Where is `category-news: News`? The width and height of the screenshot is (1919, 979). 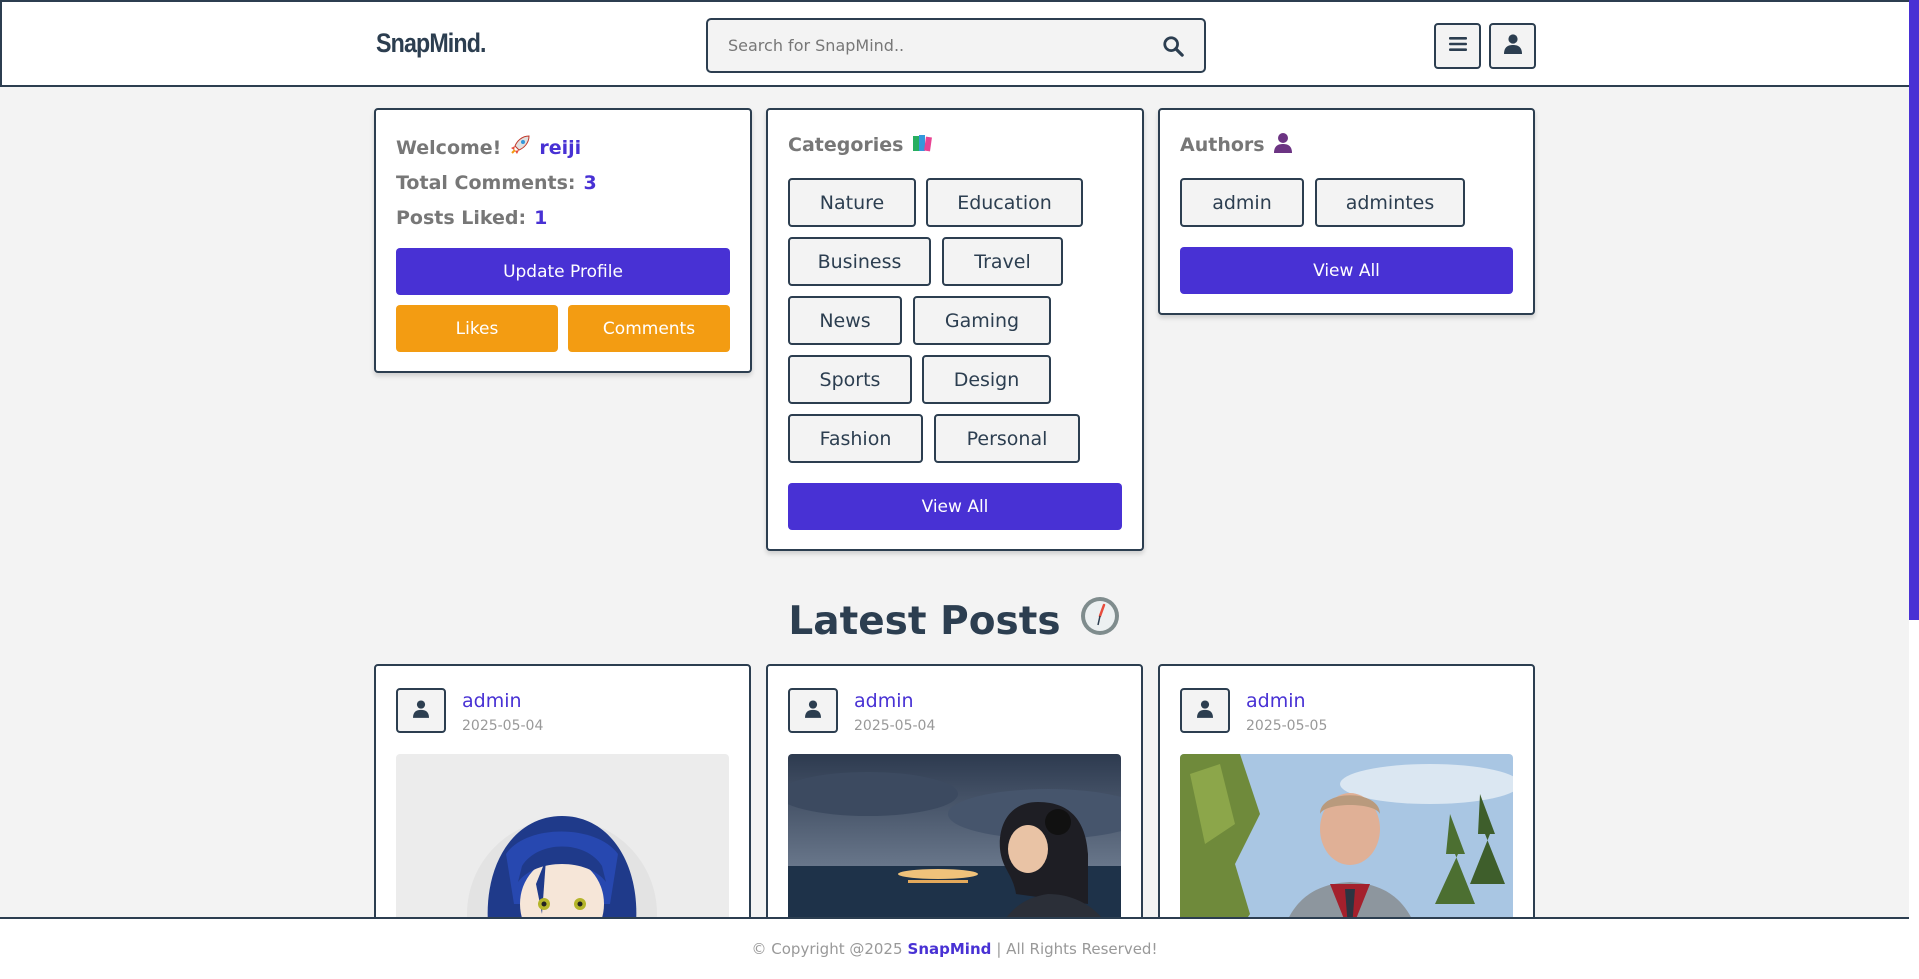 category-news: News is located at coordinates (845, 320).